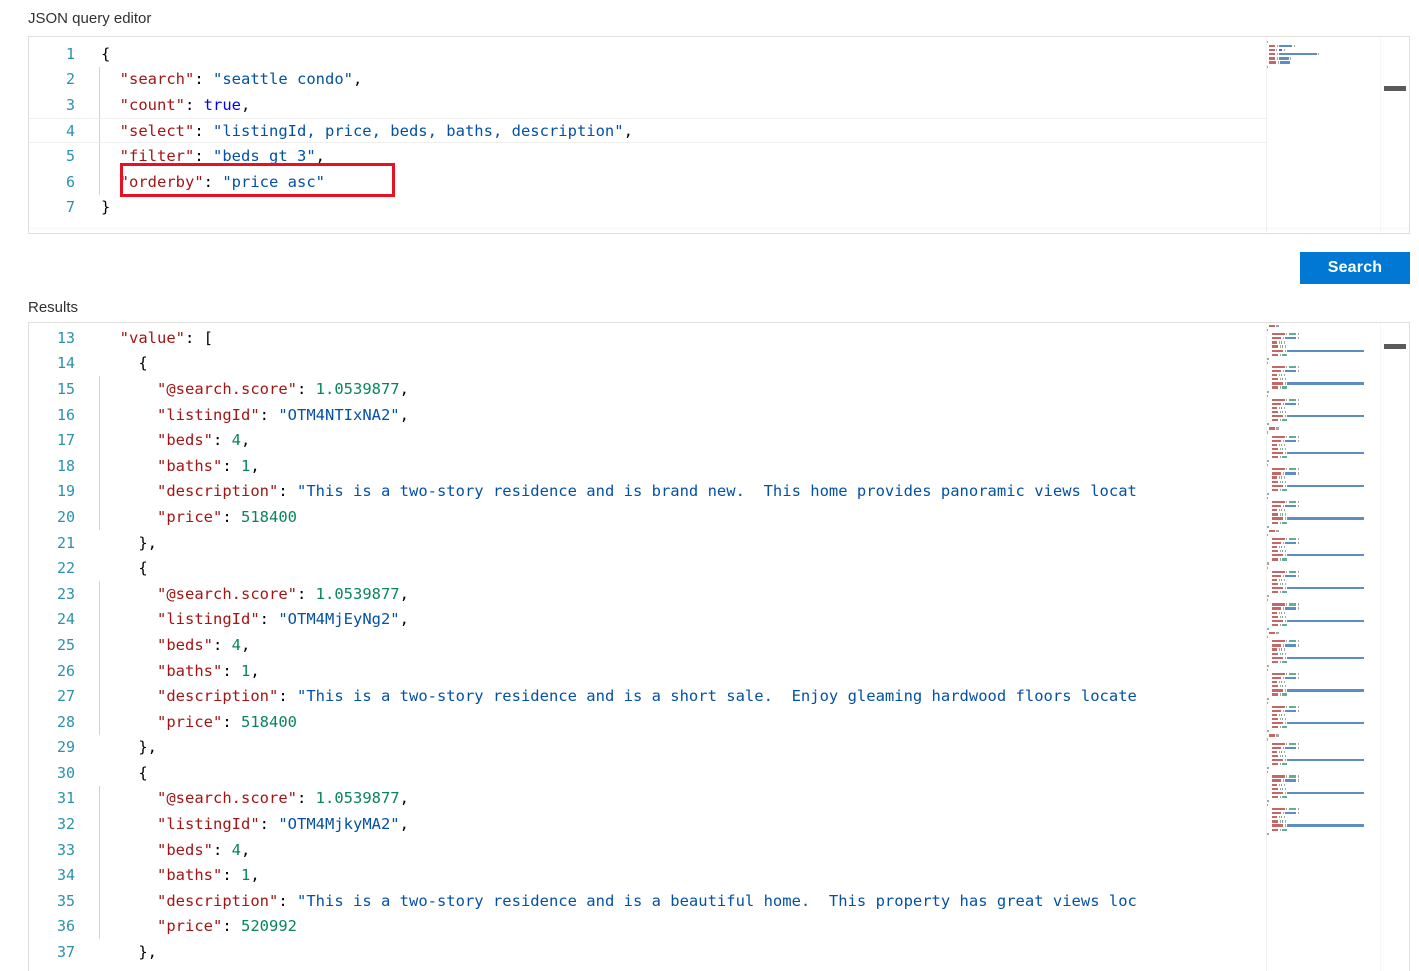  Describe the element at coordinates (129, 542) in the screenshot. I see `code-line-text: },` at that location.